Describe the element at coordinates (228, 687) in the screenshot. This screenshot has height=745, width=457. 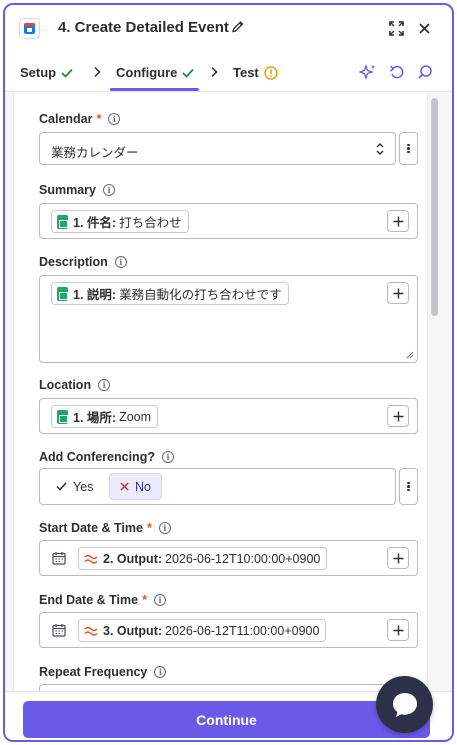
I see `repeat-frequency-field` at that location.